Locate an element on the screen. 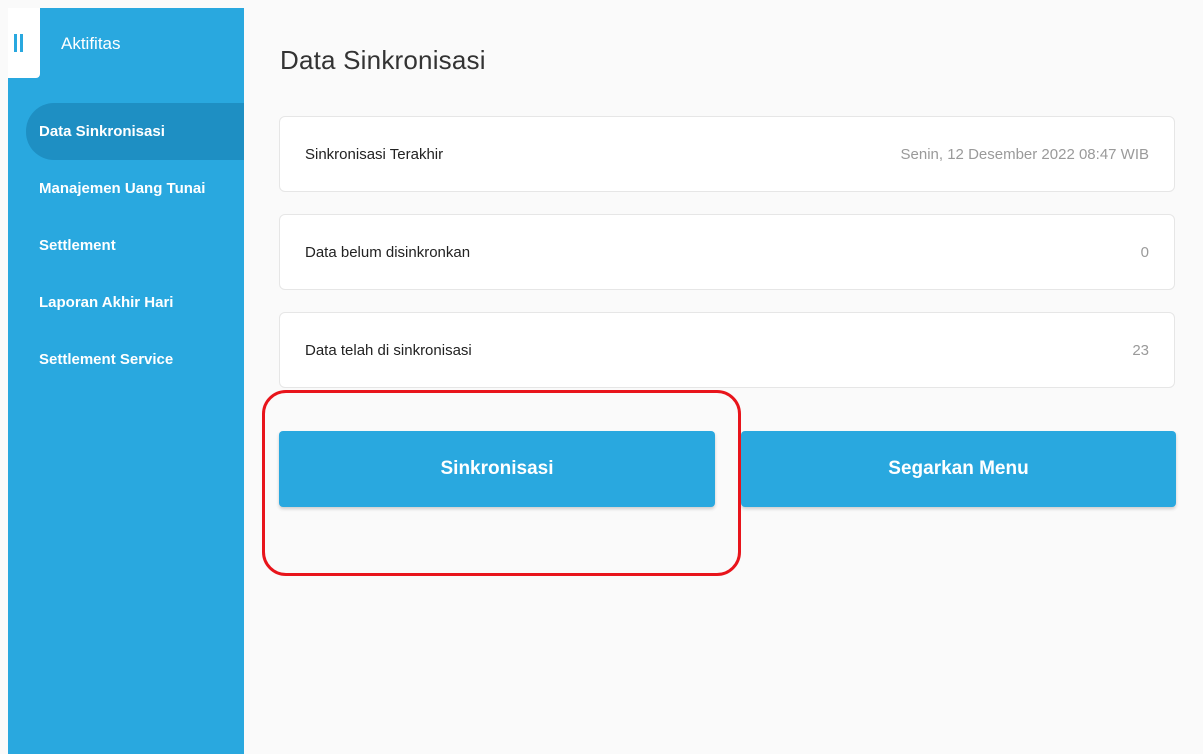 This screenshot has height=754, width=1203. sidebar-item-settlement-service: Settlement Service is located at coordinates (135, 359).